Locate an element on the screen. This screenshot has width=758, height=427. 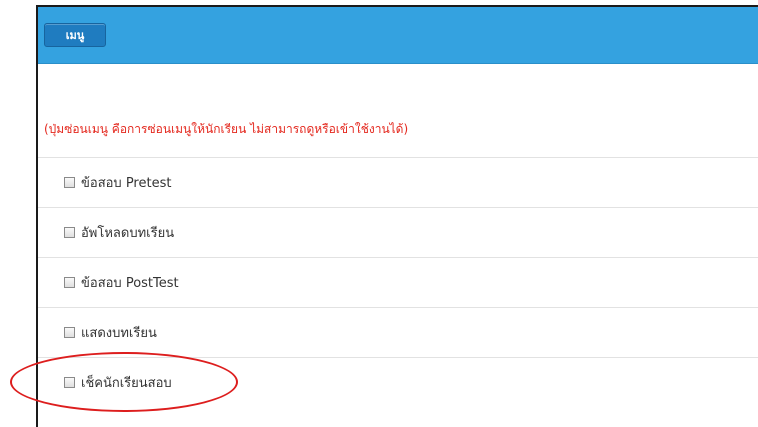
menu-item-label: ข้อสอบ Pretest is located at coordinates (126, 183).